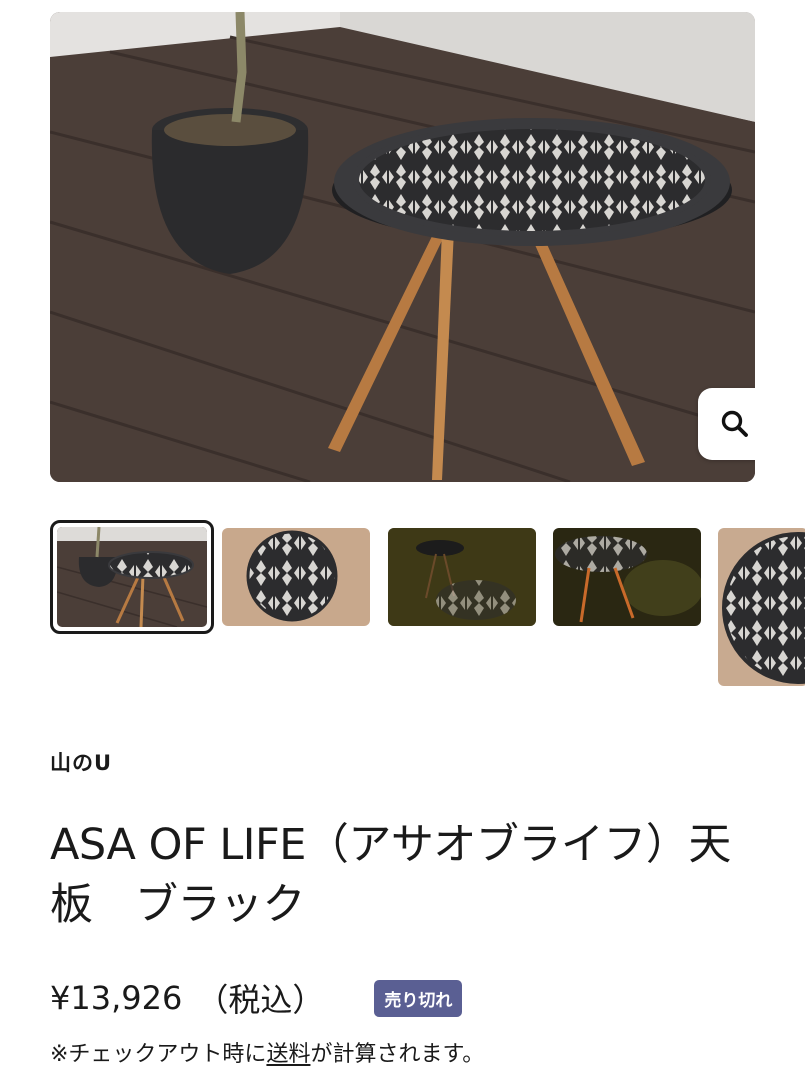 The image size is (805, 1080). What do you see at coordinates (418, 998) in the screenshot?
I see `sold-out-badge: 売り切れ` at bounding box center [418, 998].